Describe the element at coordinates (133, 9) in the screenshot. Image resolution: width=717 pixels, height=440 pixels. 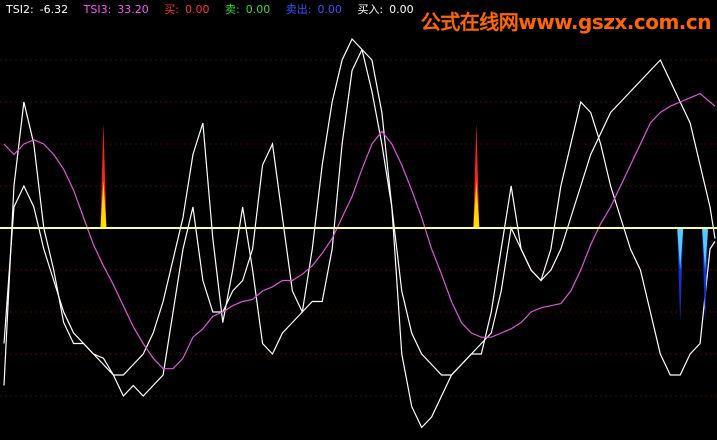
I see `header-value: 33.20` at that location.